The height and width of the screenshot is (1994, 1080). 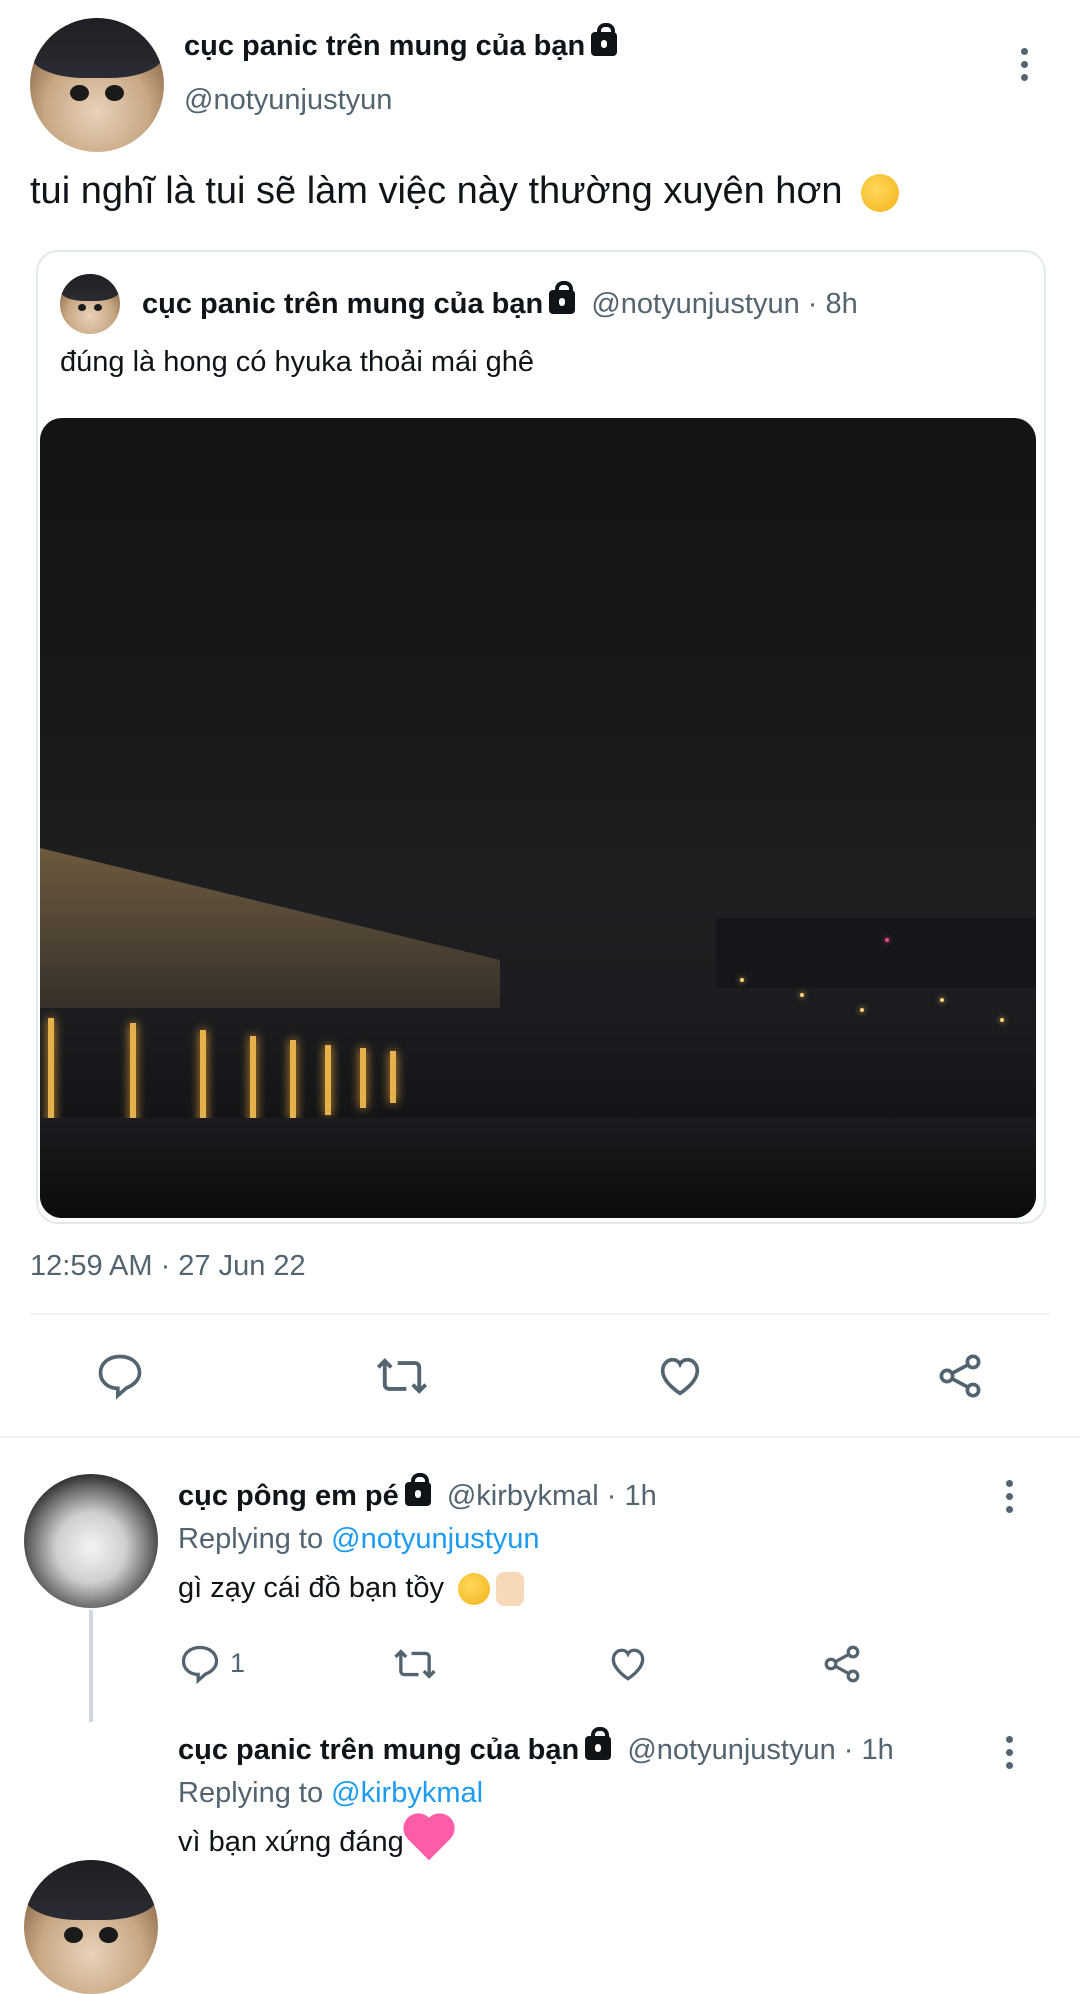 What do you see at coordinates (91, 1666) in the screenshot?
I see `thread-connector` at bounding box center [91, 1666].